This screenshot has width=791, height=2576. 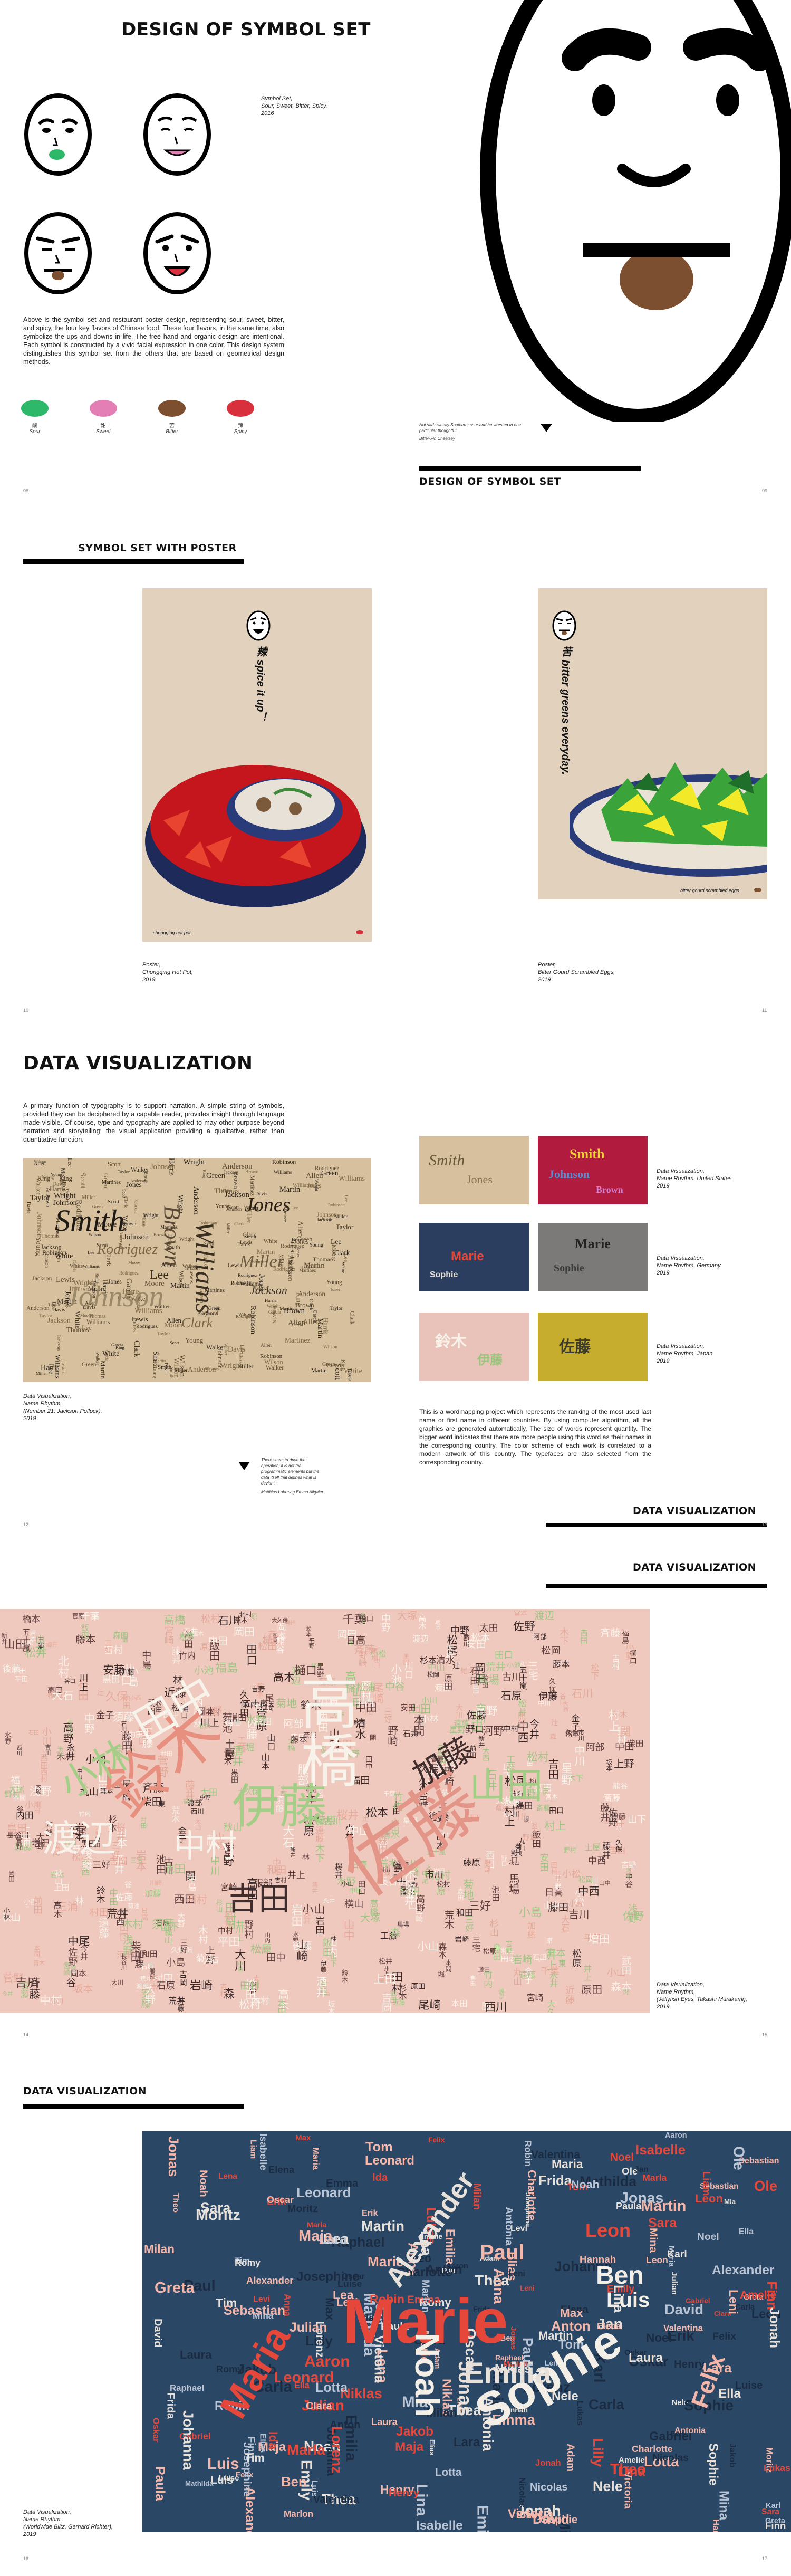 I want to click on thumb-jp-pink: 鈴木 伊藤, so click(x=474, y=1347).